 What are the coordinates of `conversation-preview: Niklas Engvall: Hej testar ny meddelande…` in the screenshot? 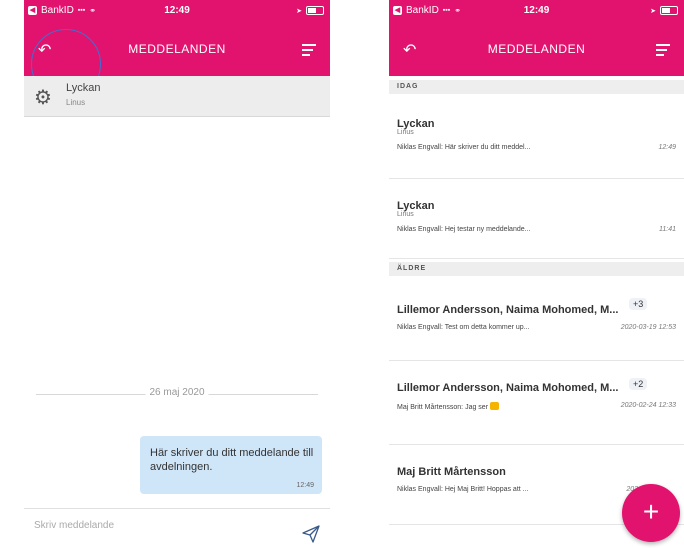 It's located at (464, 229).